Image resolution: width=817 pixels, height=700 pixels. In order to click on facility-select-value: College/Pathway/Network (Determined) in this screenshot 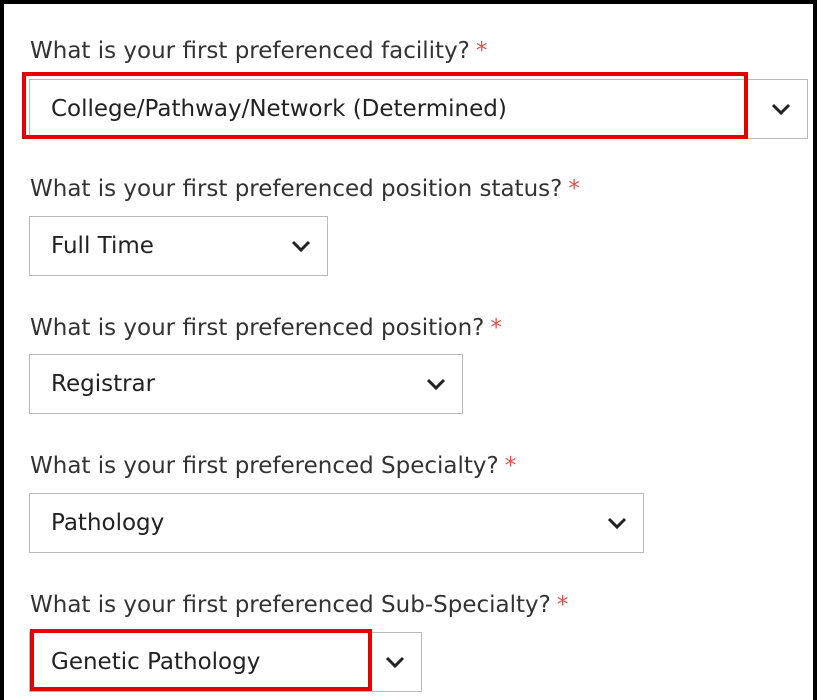, I will do `click(279, 109)`.